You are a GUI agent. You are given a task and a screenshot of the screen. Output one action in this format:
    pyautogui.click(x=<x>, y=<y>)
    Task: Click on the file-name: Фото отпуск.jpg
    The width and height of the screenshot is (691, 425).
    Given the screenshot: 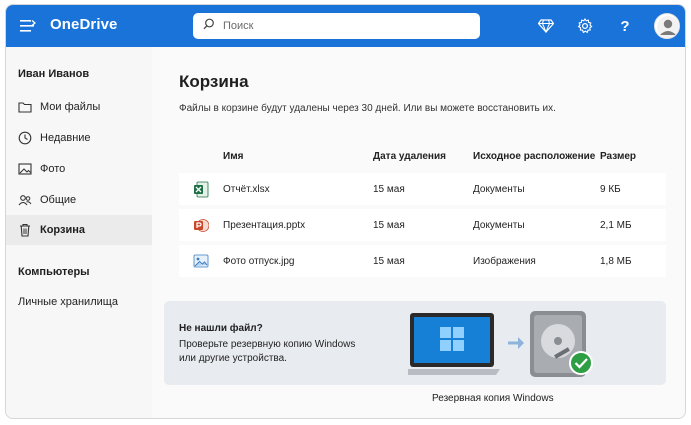 What is the action you would take?
    pyautogui.click(x=259, y=261)
    